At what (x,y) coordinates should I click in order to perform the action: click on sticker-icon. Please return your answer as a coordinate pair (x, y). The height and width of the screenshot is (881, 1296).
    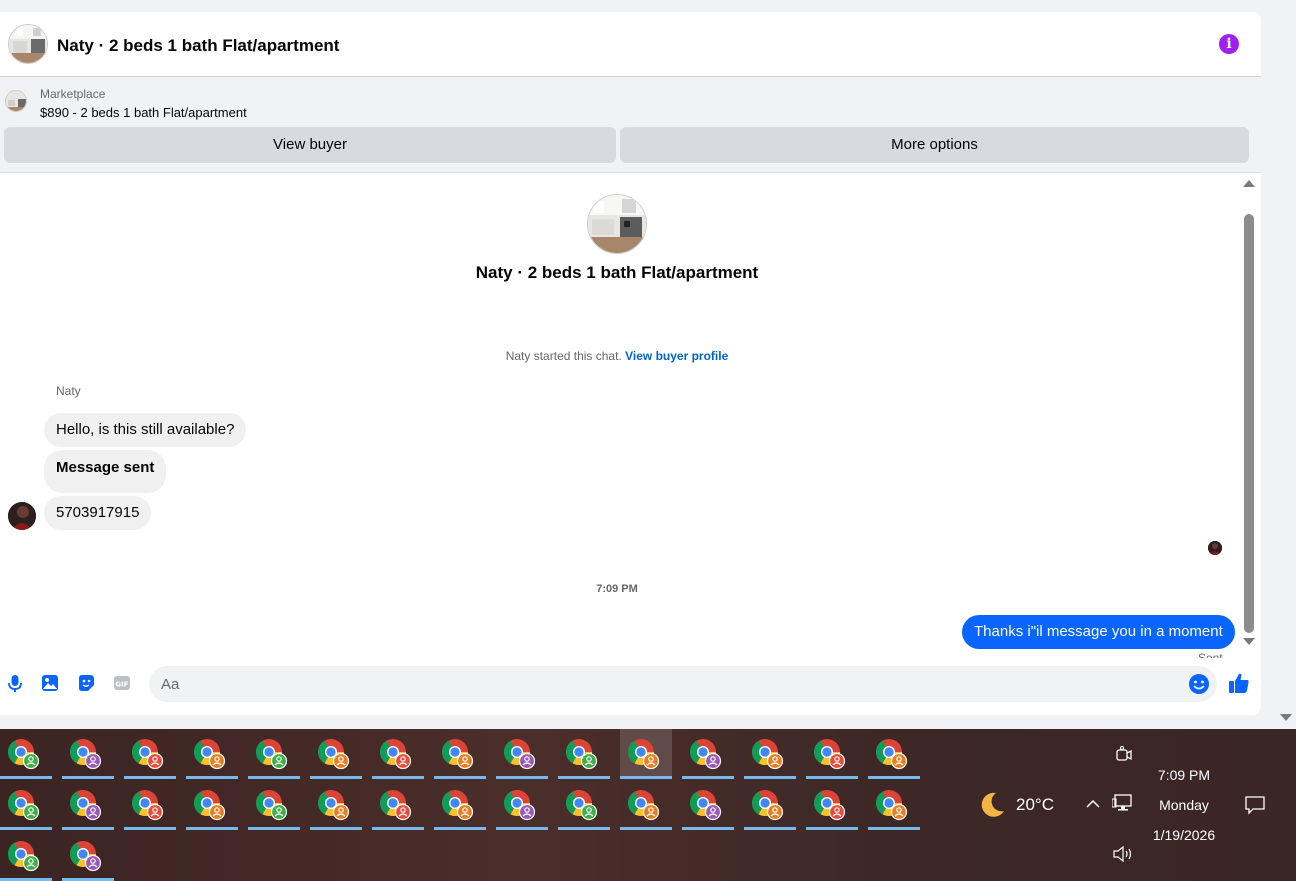
    Looking at the image, I should click on (86, 683).